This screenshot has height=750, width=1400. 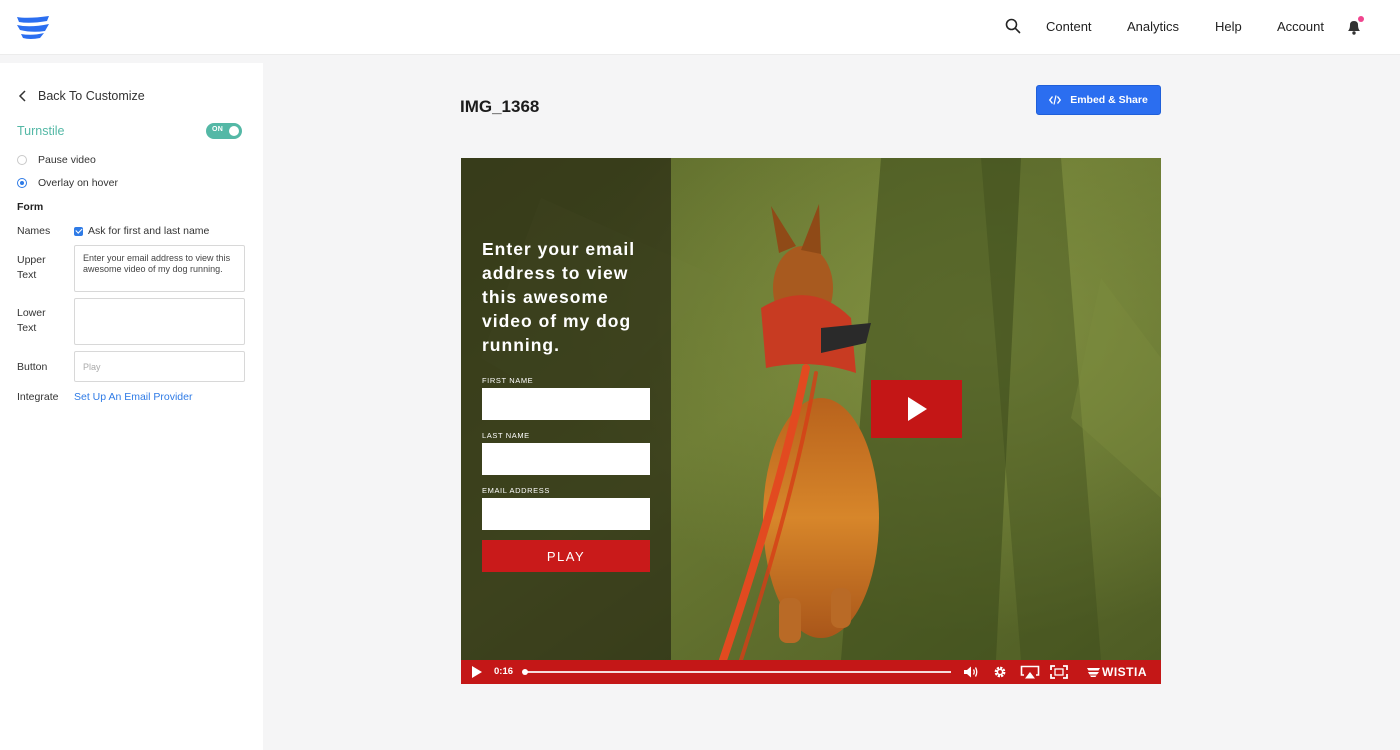 I want to click on progress-handle, so click(x=525, y=672).